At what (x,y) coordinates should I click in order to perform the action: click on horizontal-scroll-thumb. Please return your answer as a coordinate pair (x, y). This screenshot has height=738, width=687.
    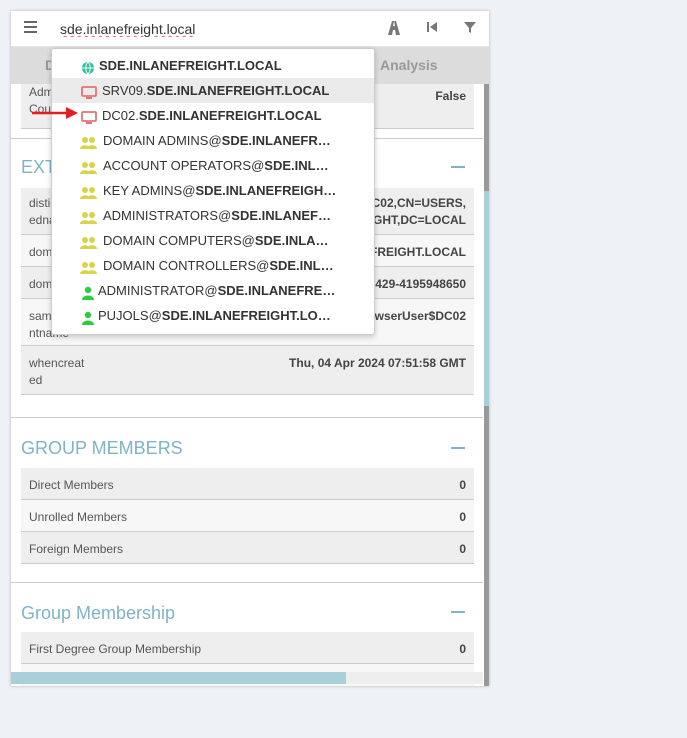
    Looking at the image, I should click on (178, 678).